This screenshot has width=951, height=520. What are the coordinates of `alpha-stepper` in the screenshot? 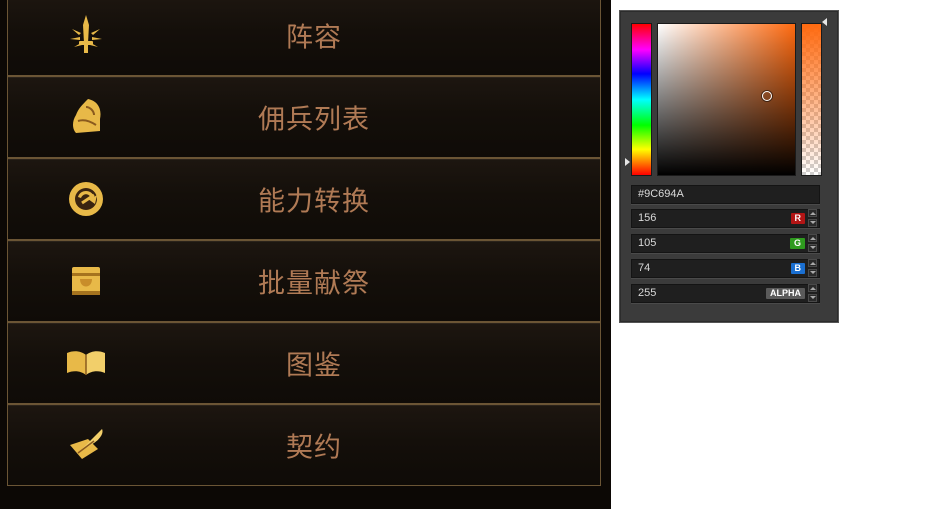 It's located at (812, 293).